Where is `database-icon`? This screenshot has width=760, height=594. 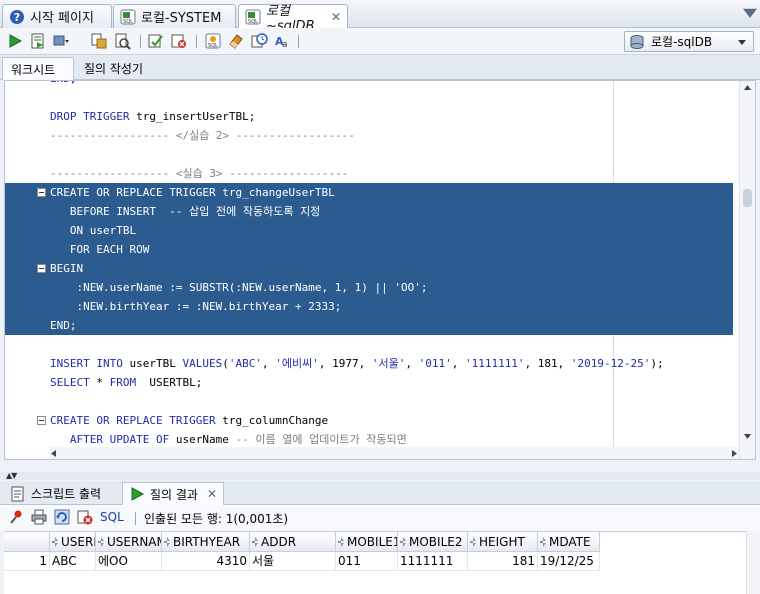 database-icon is located at coordinates (637, 41).